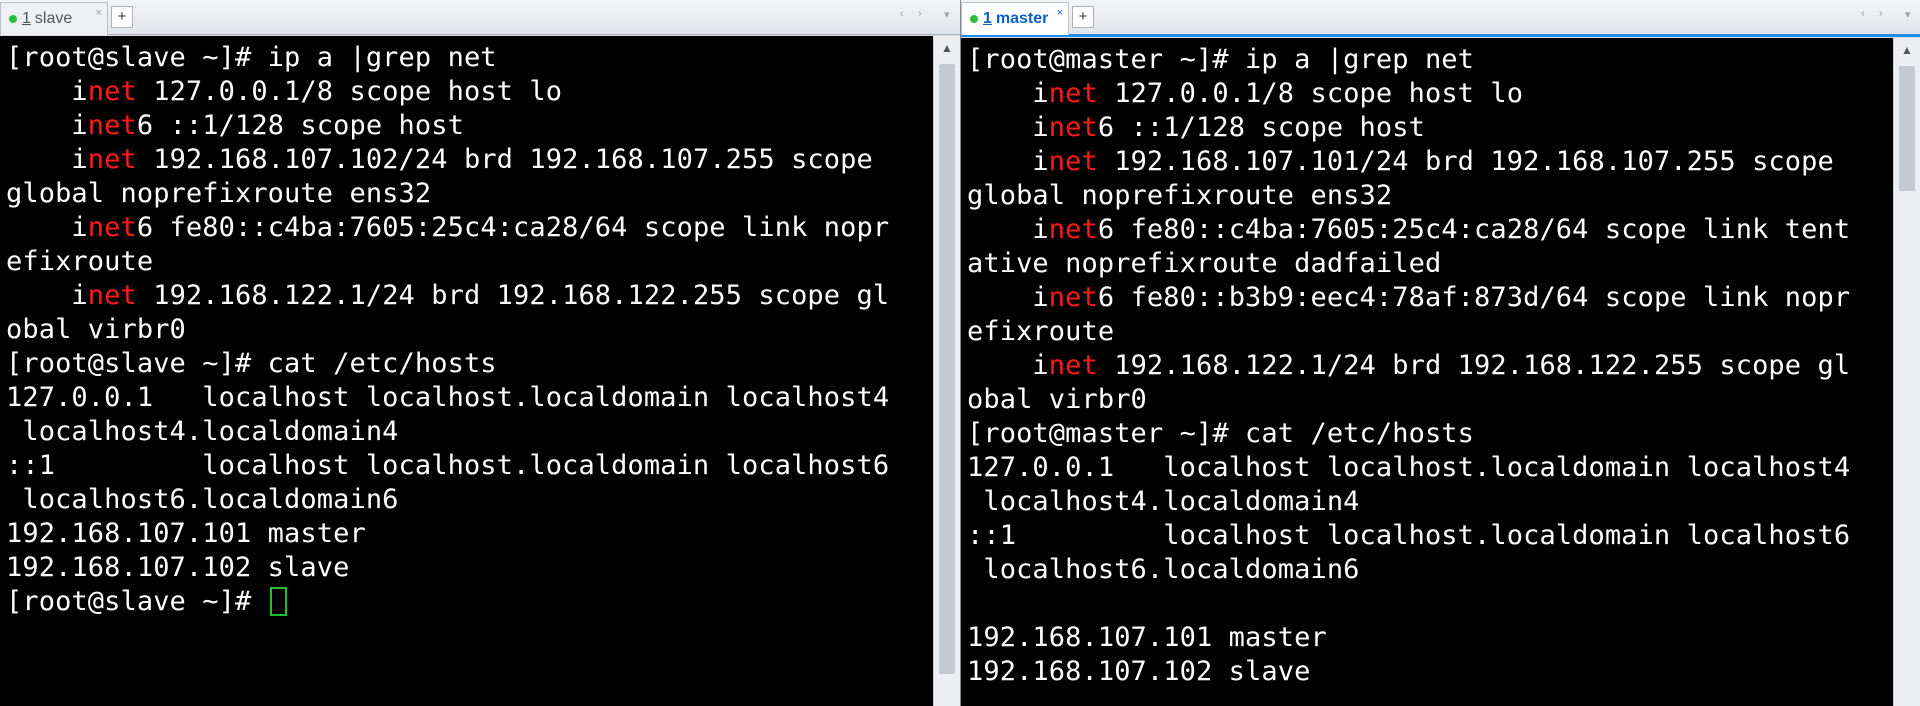 Image resolution: width=1920 pixels, height=706 pixels. What do you see at coordinates (469, 58) in the screenshot?
I see `terminal-line: [root@slave ~]# ip a |grep net` at bounding box center [469, 58].